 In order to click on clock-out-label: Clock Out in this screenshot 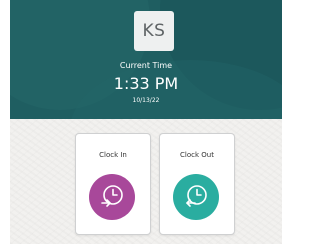, I will do `click(197, 155)`.